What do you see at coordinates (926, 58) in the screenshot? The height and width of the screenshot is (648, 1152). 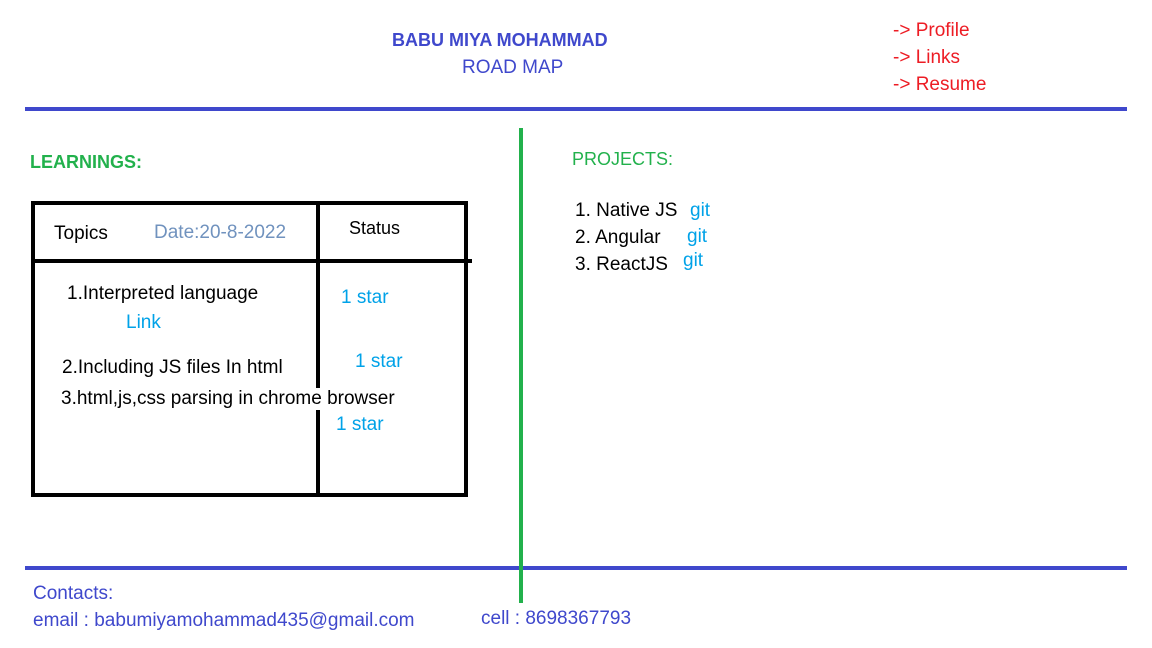 I see `nav-link-links: -> Links` at bounding box center [926, 58].